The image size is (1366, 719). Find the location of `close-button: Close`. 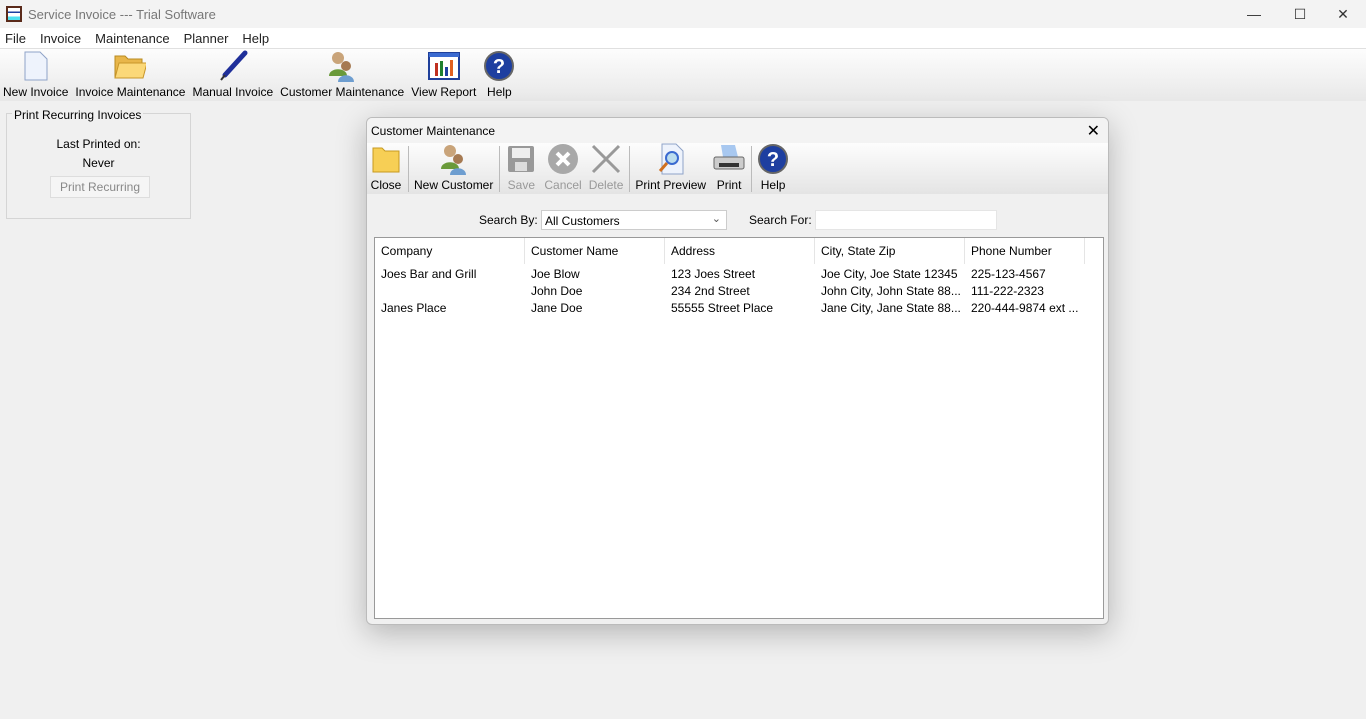

close-button: Close is located at coordinates (386, 168).